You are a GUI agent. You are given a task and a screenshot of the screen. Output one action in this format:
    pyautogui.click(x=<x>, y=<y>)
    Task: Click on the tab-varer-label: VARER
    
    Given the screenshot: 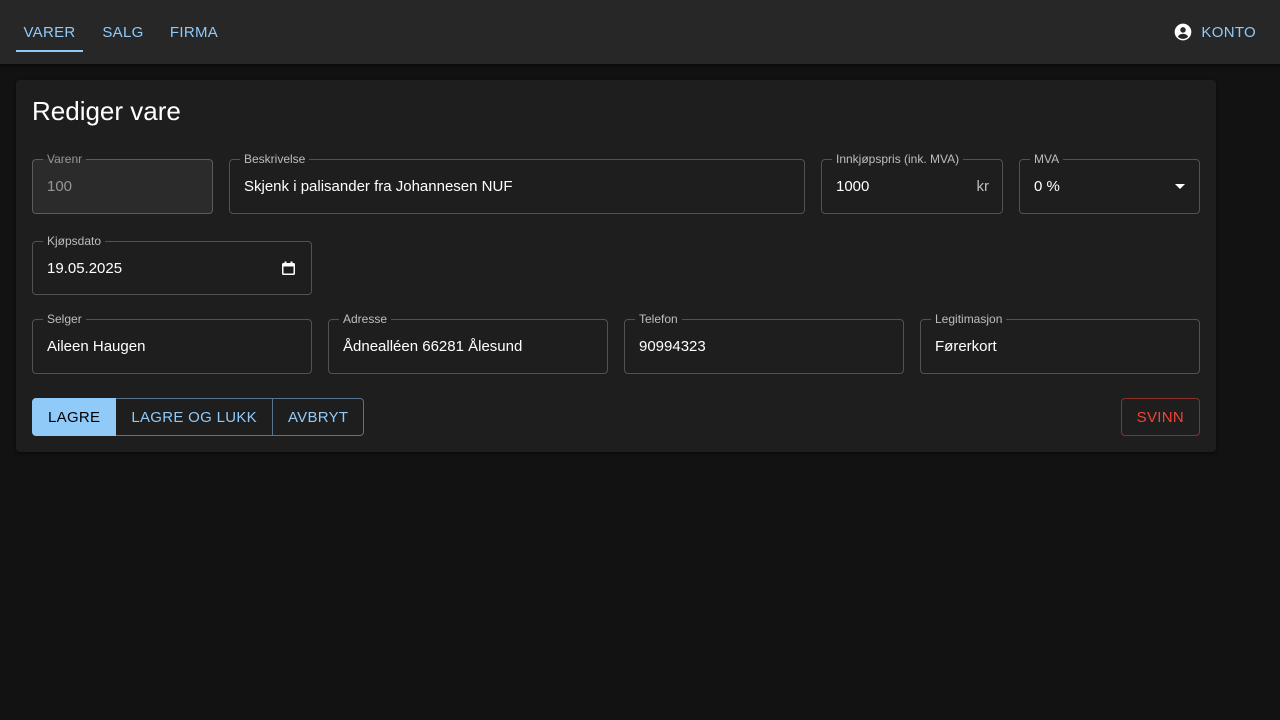 What is the action you would take?
    pyautogui.click(x=49, y=32)
    